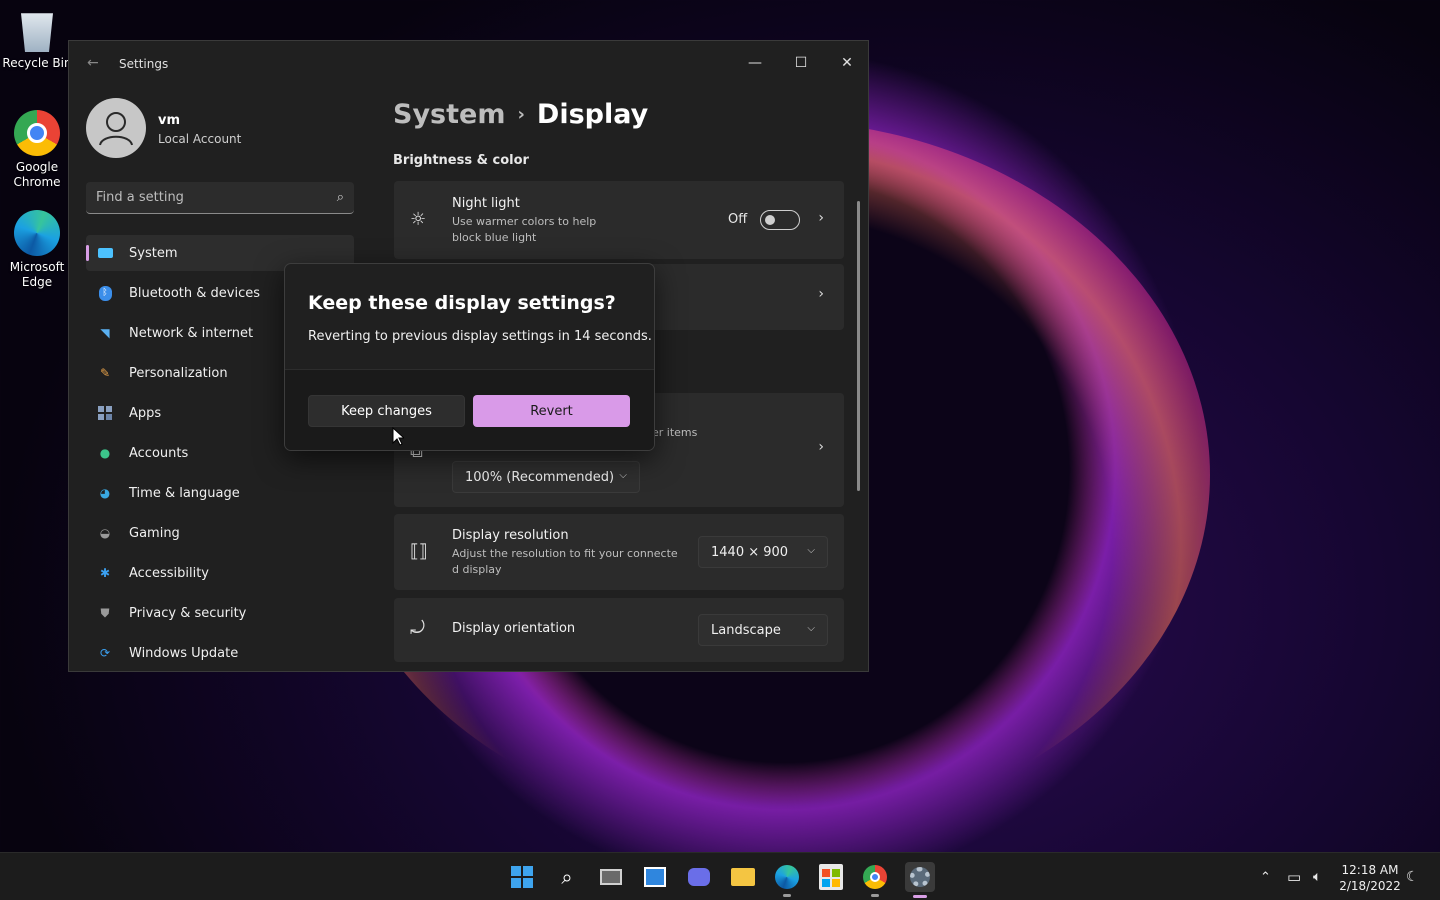 The image size is (1440, 900). Describe the element at coordinates (37, 274) in the screenshot. I see `desktop-icon-label: Microsoft Edge` at that location.